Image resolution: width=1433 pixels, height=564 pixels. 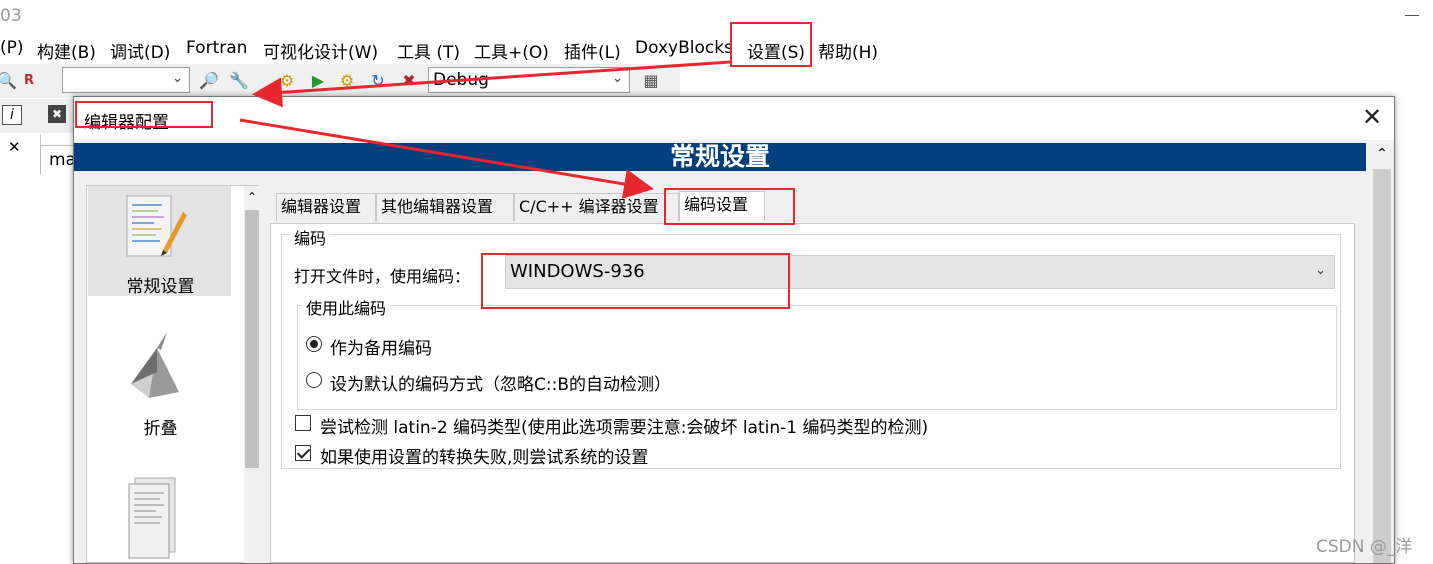 What do you see at coordinates (1364, 547) in the screenshot?
I see `watermark: CSDN @_洋` at bounding box center [1364, 547].